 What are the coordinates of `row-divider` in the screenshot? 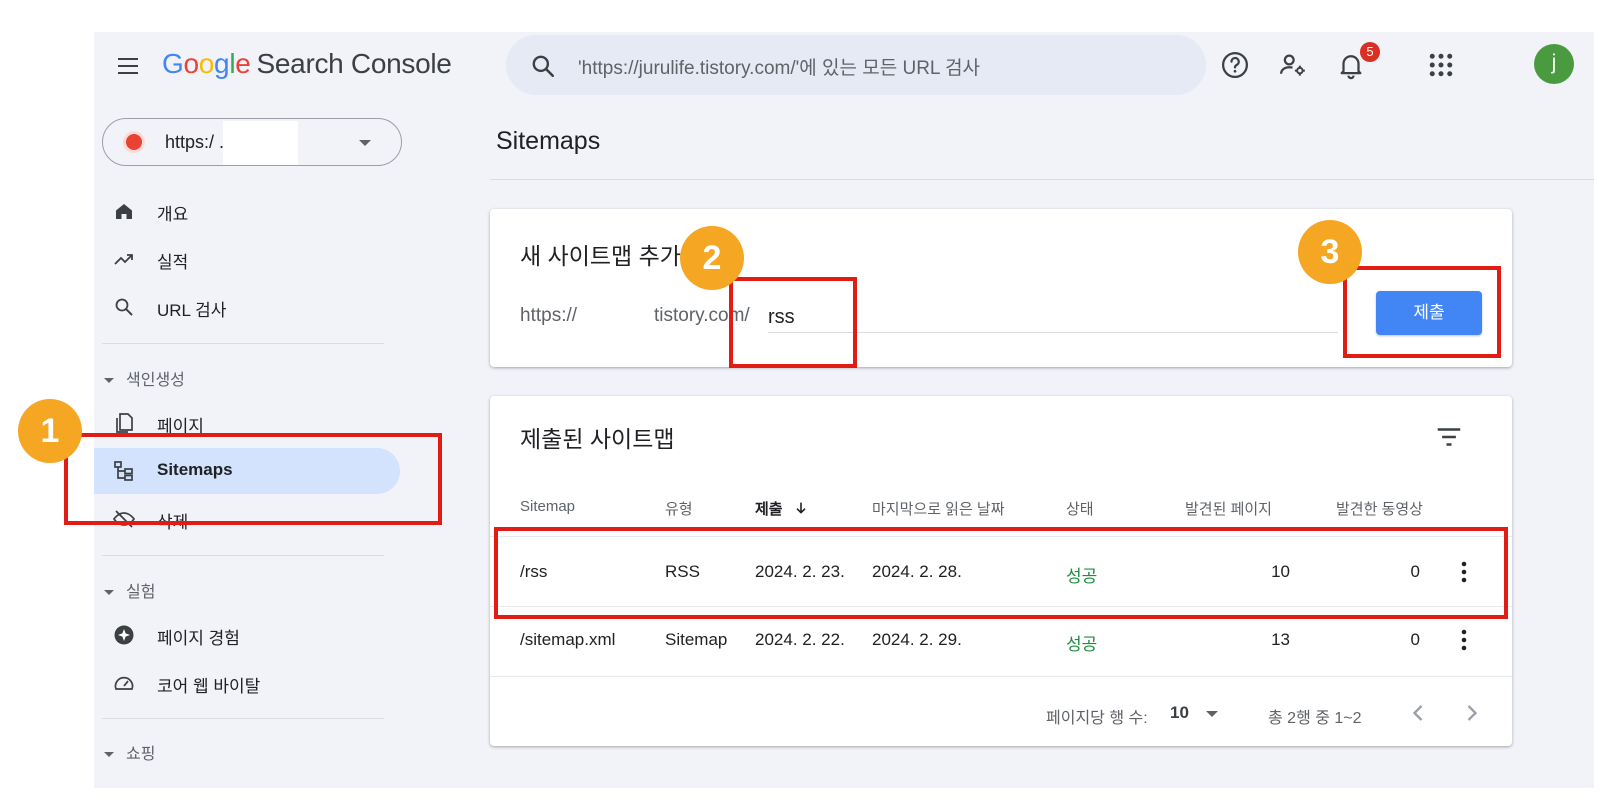 It's located at (1001, 676).